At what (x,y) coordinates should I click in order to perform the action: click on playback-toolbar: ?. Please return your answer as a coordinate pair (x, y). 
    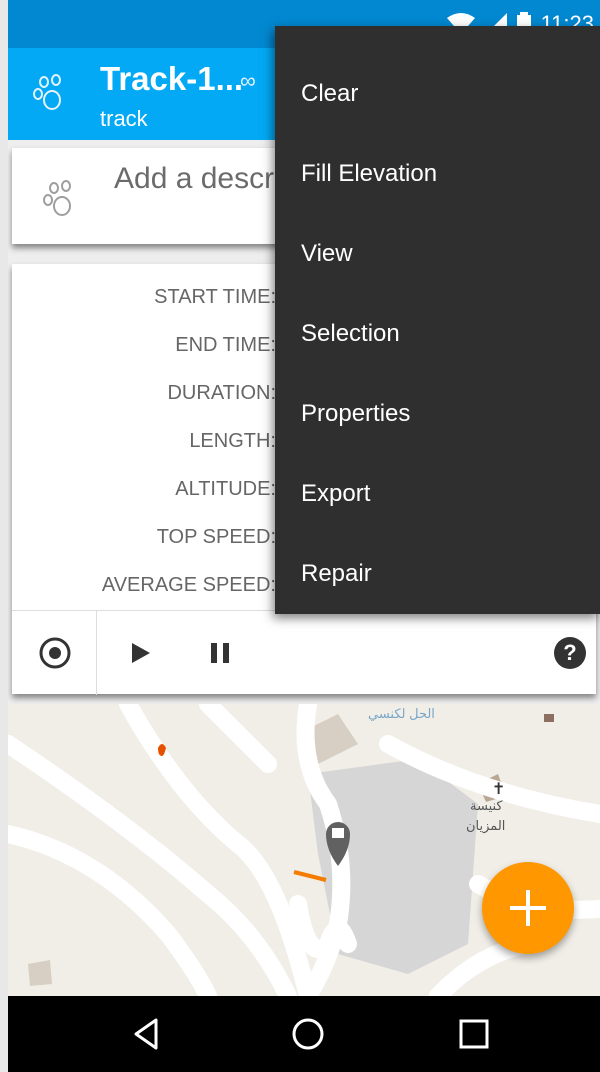
    Looking at the image, I should click on (304, 652).